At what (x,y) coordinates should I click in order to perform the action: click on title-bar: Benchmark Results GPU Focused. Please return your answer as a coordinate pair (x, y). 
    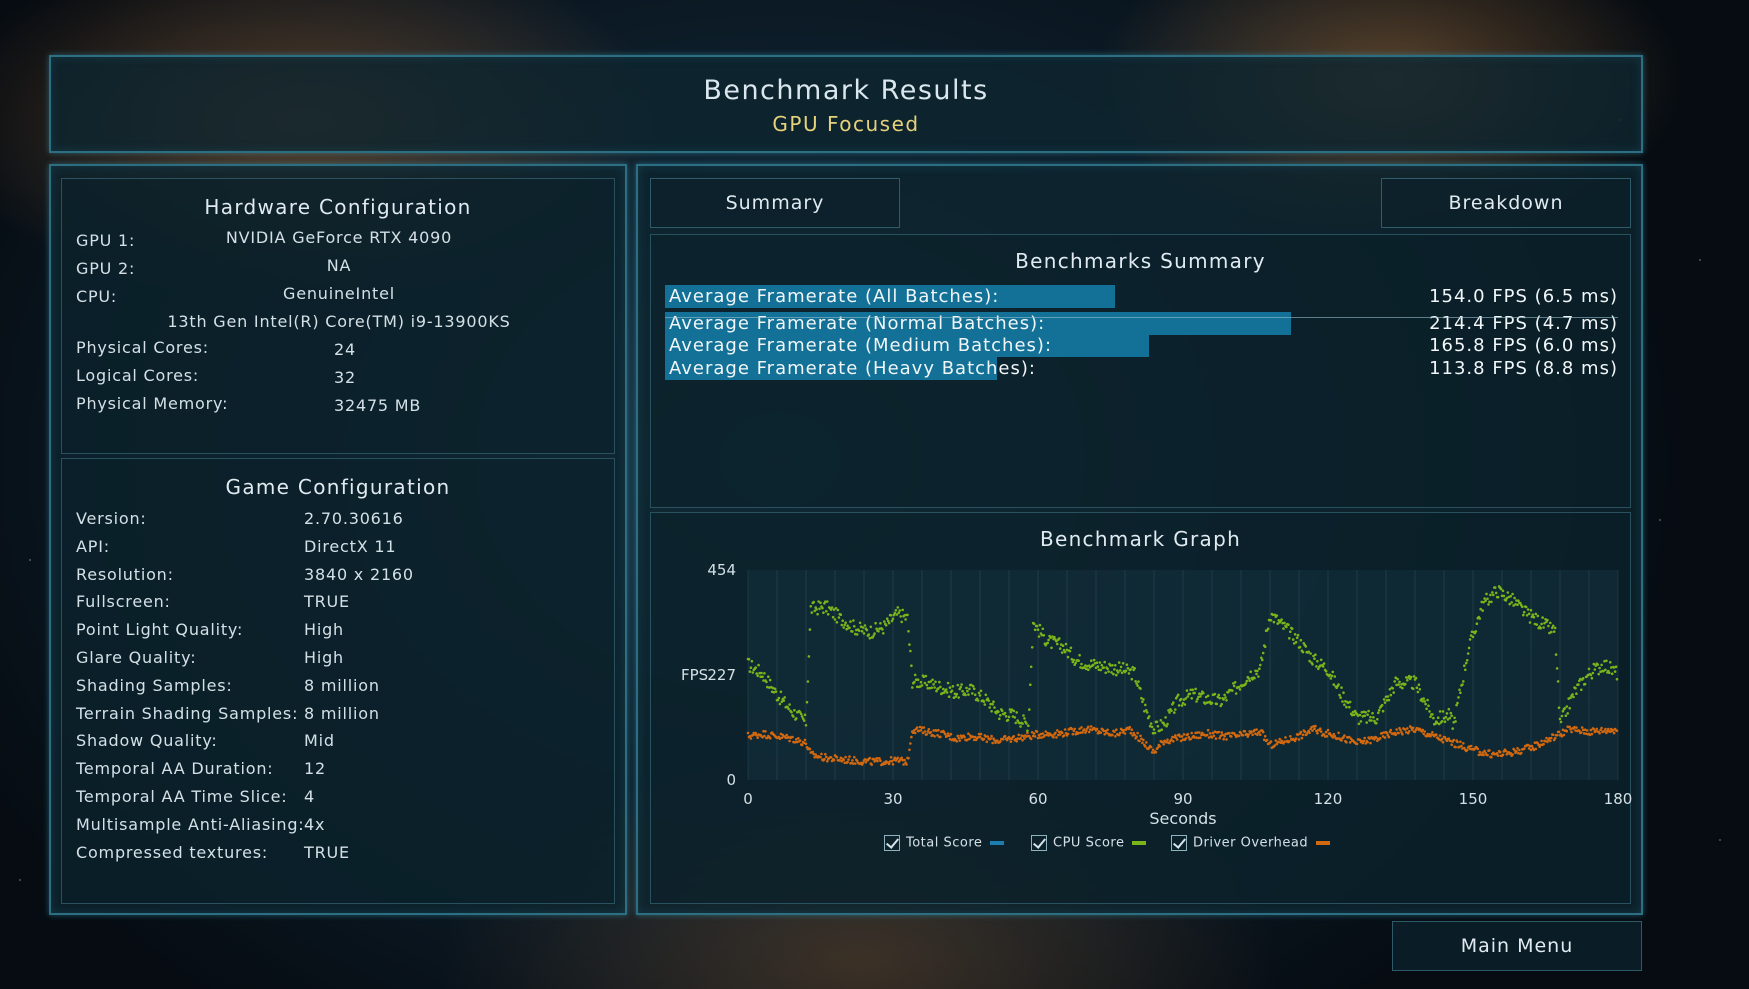
    Looking at the image, I should click on (846, 104).